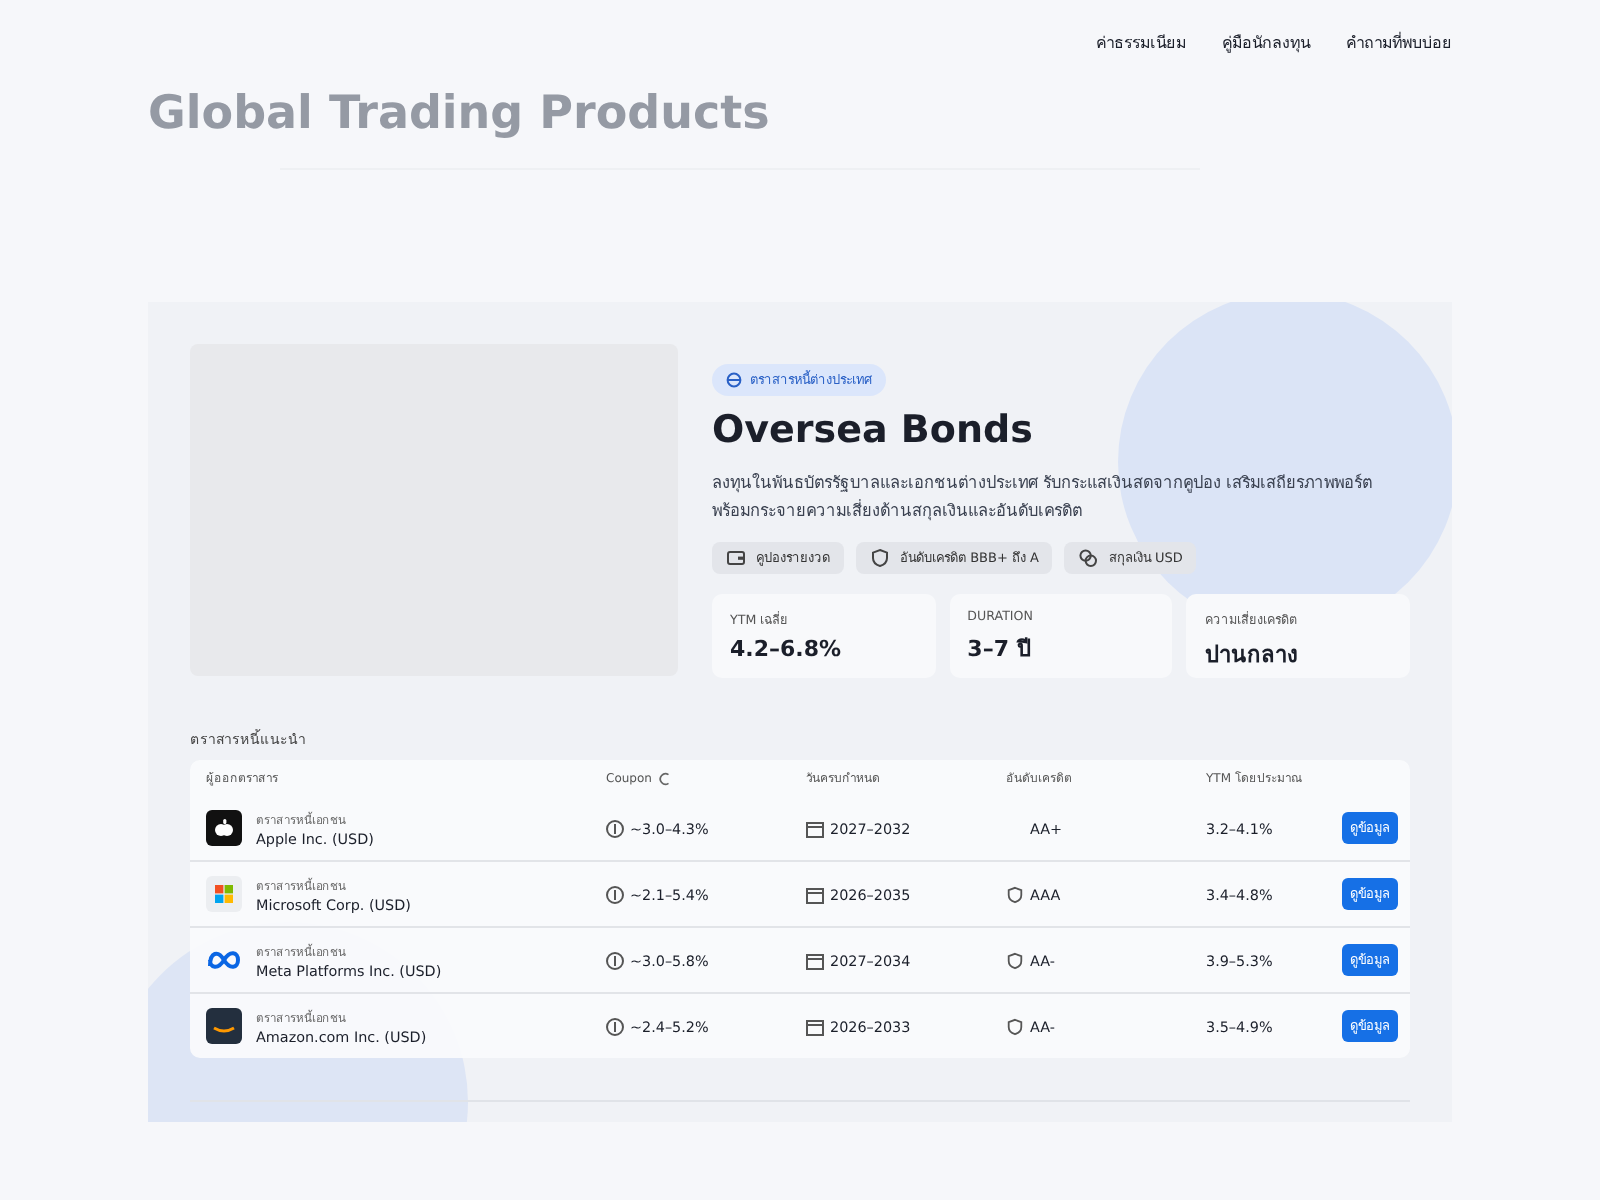 The width and height of the screenshot is (1600, 1200). What do you see at coordinates (459, 114) in the screenshot?
I see `page-title: Global Trading Products` at bounding box center [459, 114].